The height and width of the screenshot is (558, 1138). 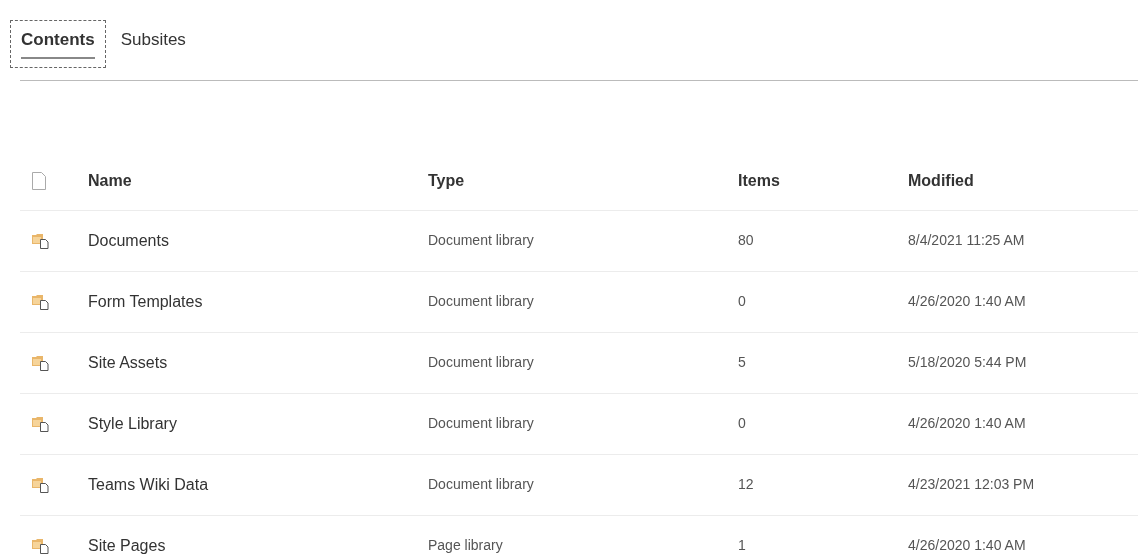 I want to click on name-header: Name, so click(x=258, y=181).